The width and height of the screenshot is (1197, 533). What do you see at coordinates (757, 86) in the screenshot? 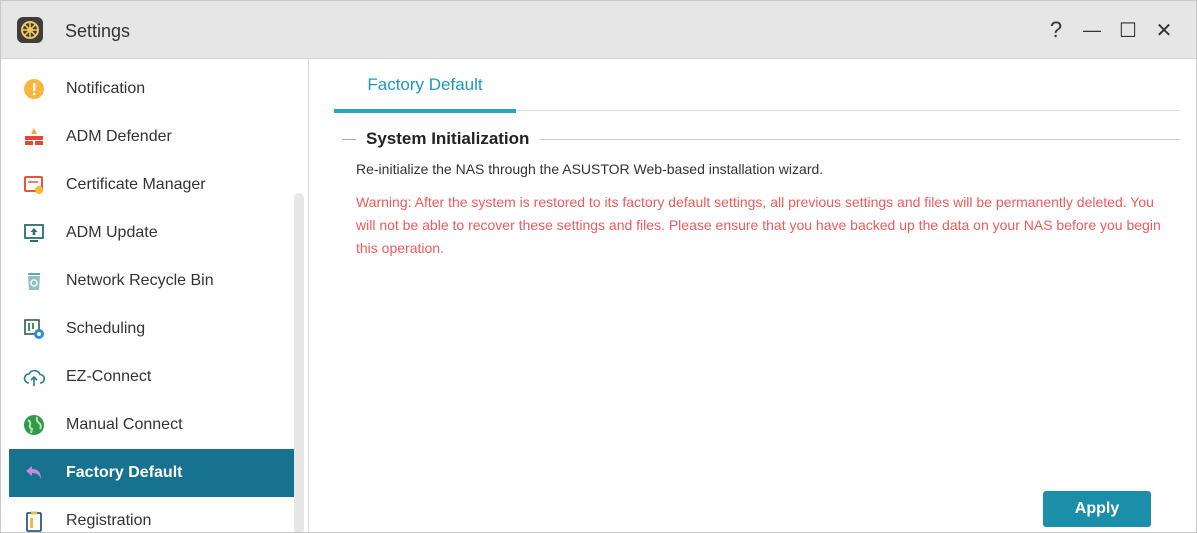
I see `tab-bar: Factory Default` at bounding box center [757, 86].